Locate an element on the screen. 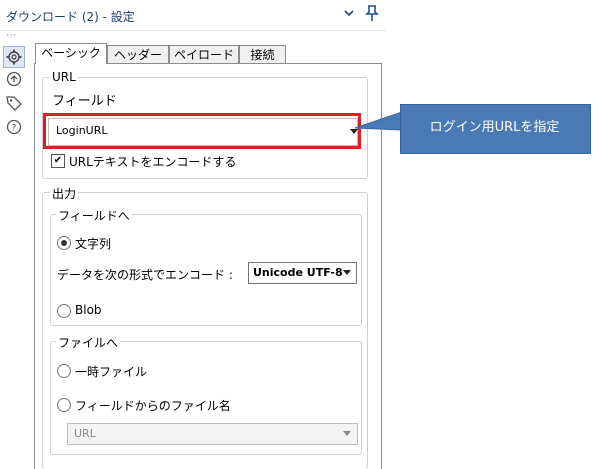  to-field-label: フィールドへ is located at coordinates (94, 215).